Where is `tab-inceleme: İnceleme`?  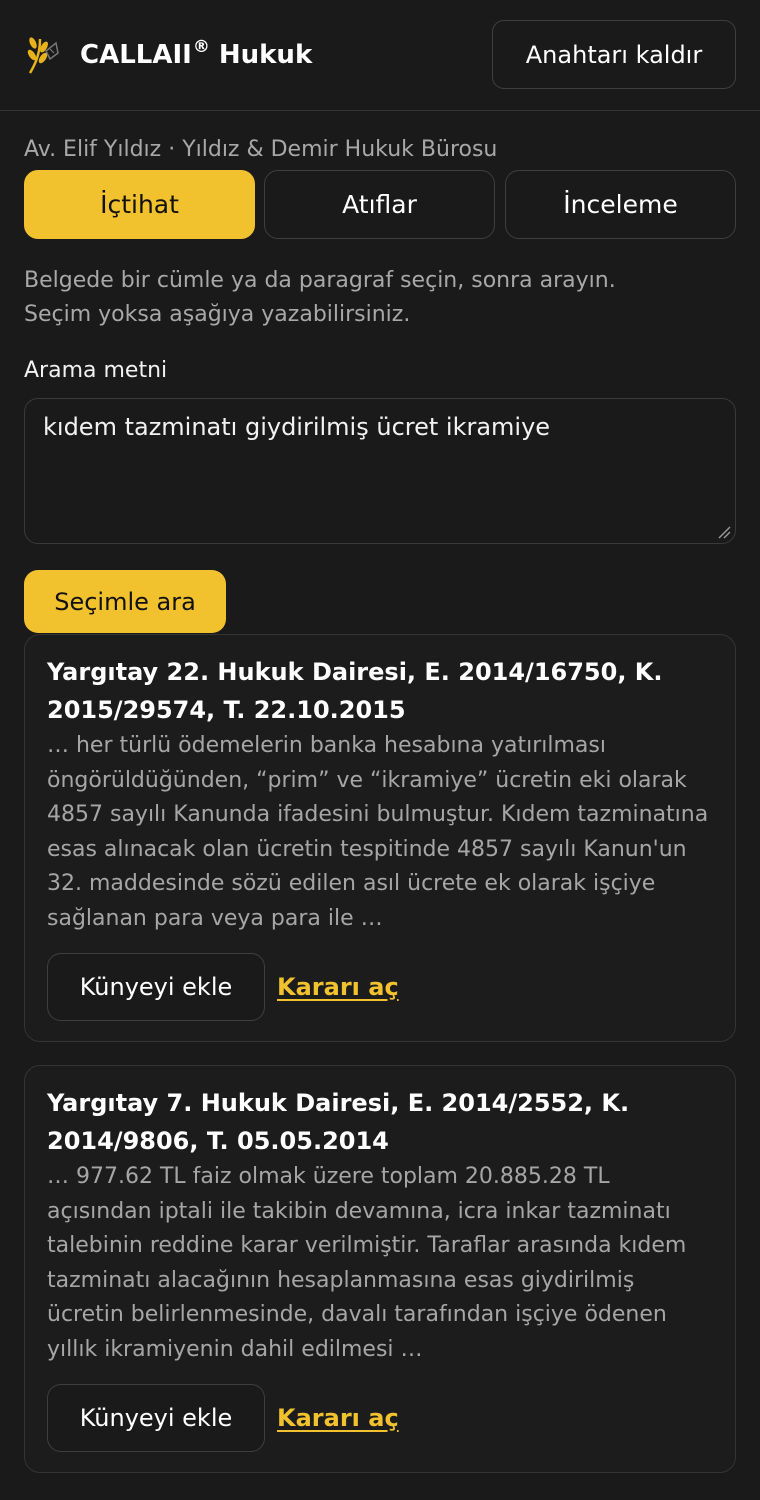 tab-inceleme: İnceleme is located at coordinates (620, 204).